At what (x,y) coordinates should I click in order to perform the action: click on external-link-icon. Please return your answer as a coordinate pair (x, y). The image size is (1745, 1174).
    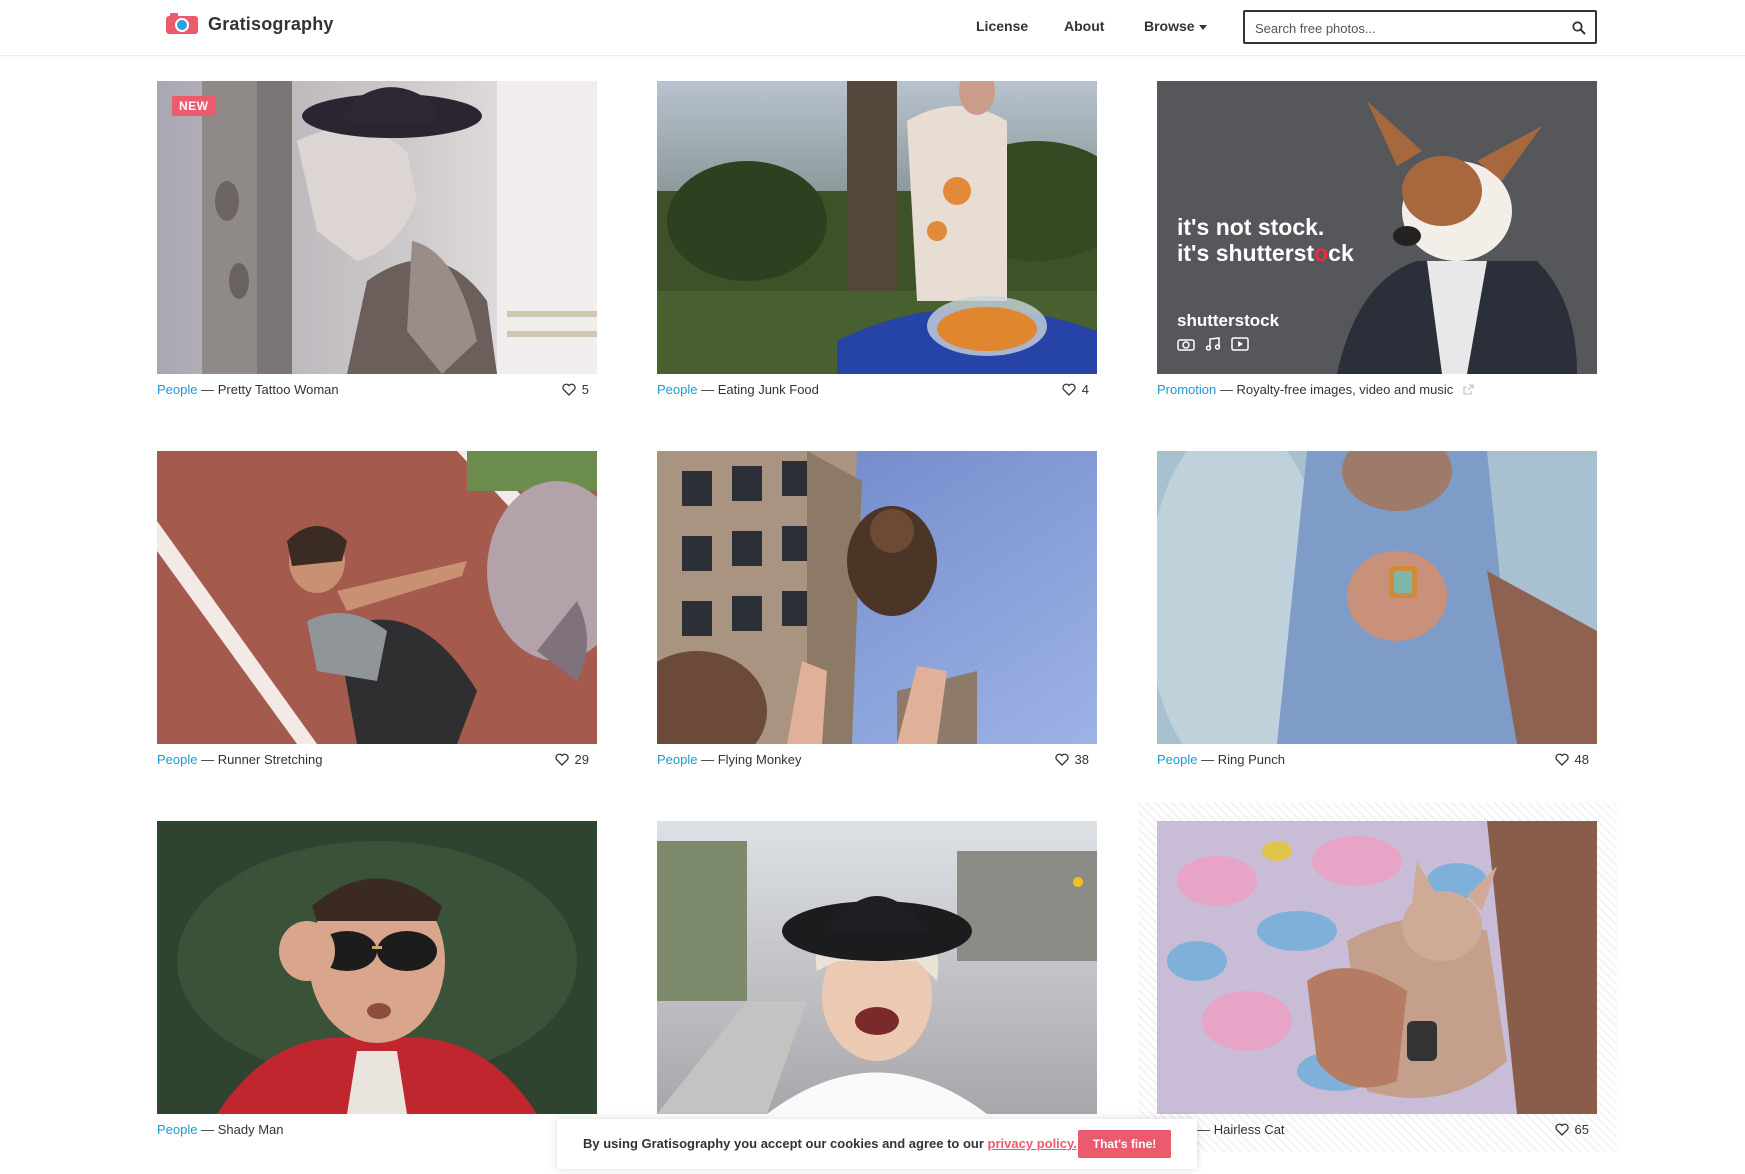
    Looking at the image, I should click on (1468, 389).